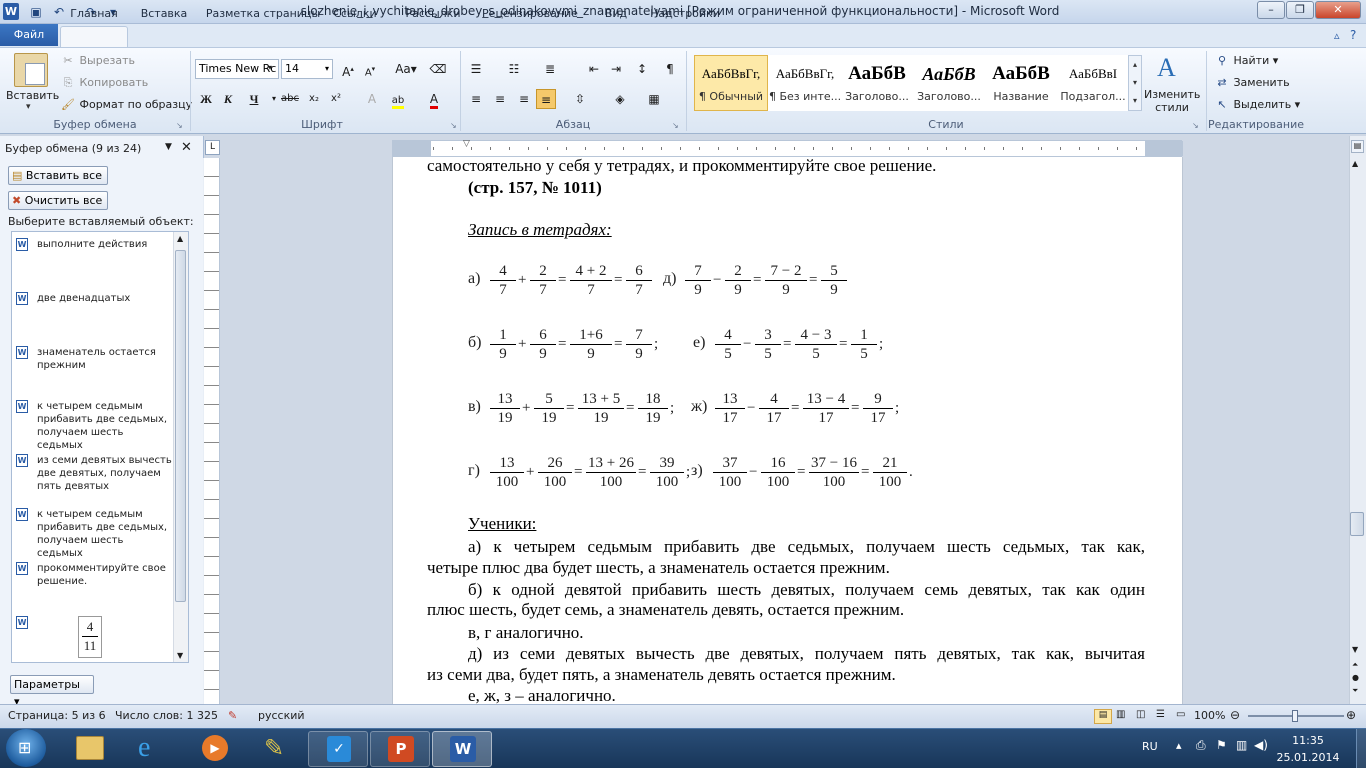 The image size is (1366, 768). I want to click on tab-home: Главная, so click(94, 14).